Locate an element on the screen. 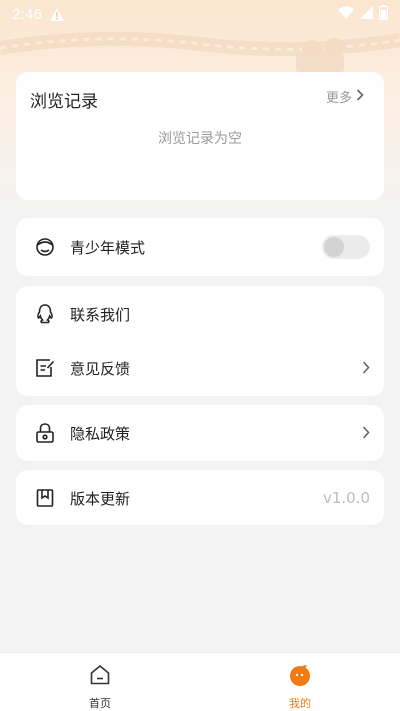  battery-icon is located at coordinates (383, 14).